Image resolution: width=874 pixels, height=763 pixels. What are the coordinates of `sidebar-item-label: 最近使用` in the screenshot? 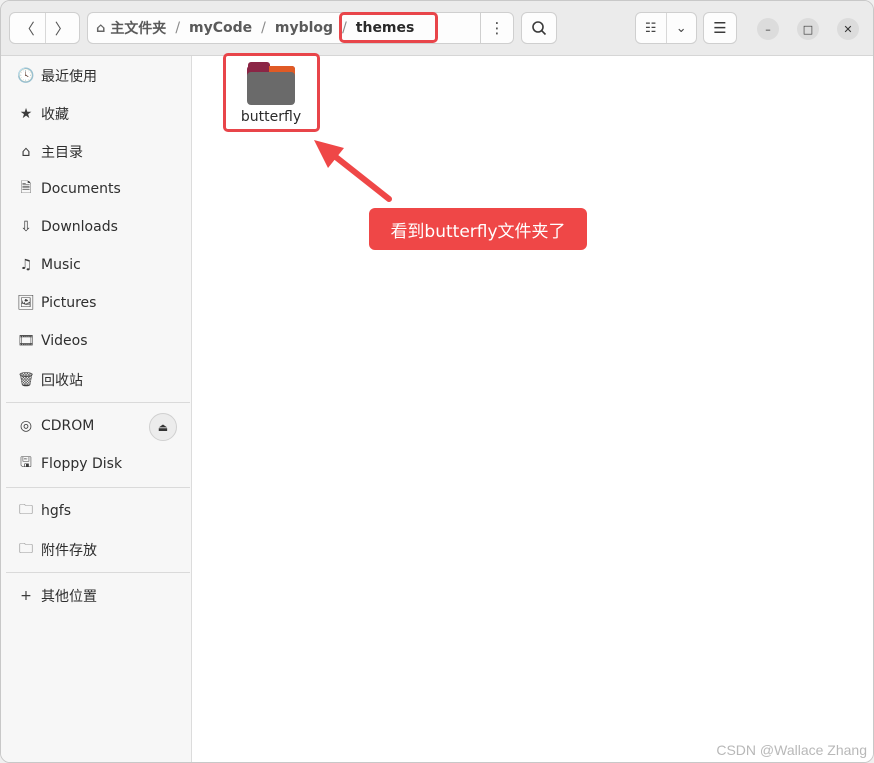 It's located at (69, 77).